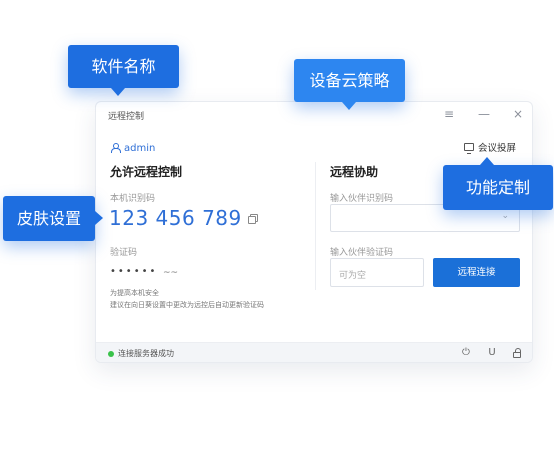 This screenshot has width=554, height=463. I want to click on title-bar: 远程控制 ≡ — ×, so click(314, 115).